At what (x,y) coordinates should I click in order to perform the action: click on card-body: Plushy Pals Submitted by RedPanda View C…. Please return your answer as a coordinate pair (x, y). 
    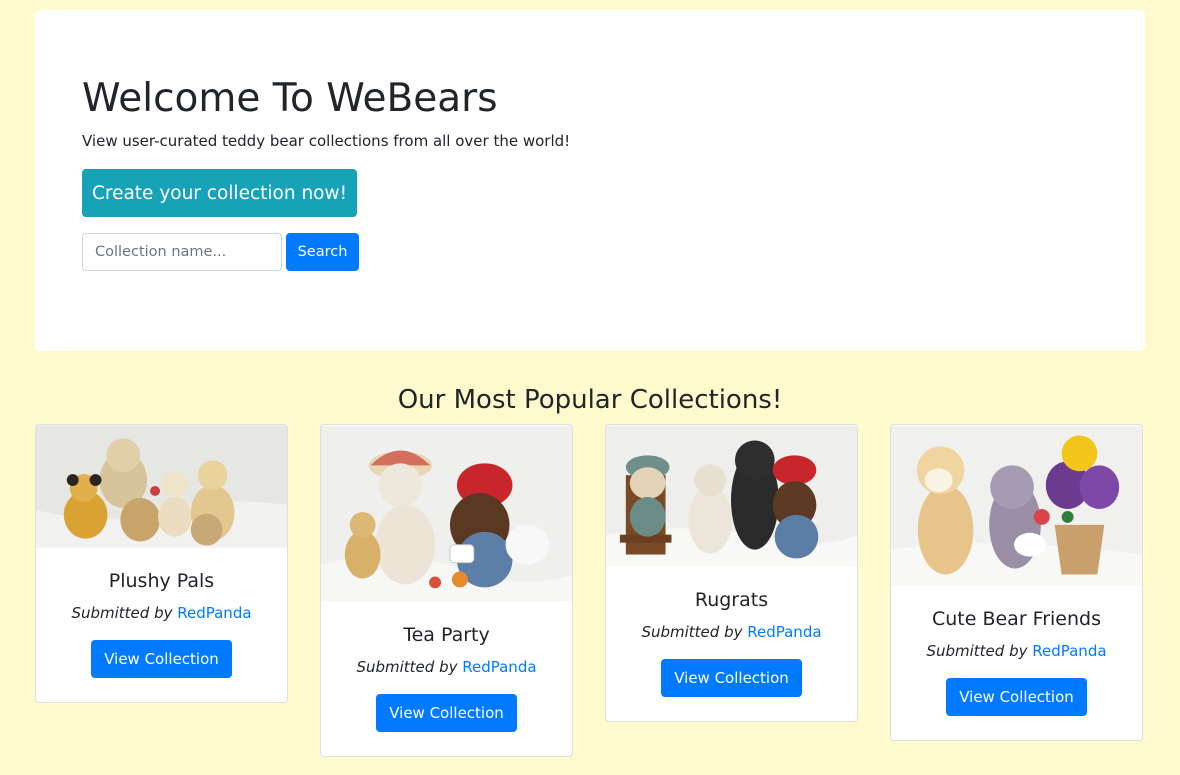
    Looking at the image, I should click on (161, 613).